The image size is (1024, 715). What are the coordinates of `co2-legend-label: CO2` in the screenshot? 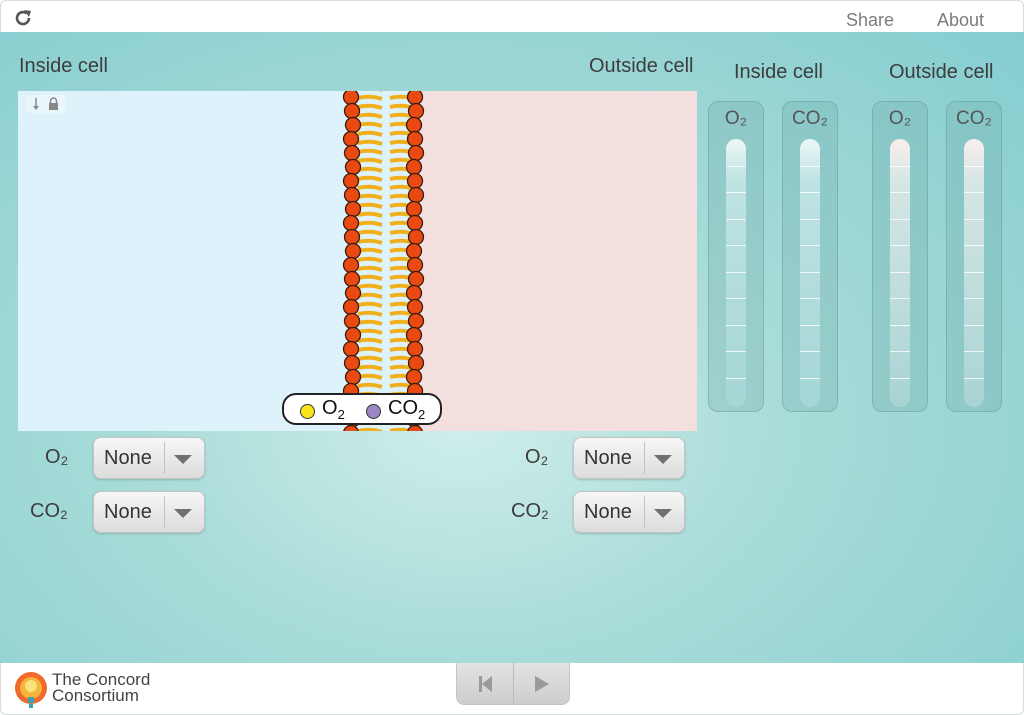 It's located at (407, 409).